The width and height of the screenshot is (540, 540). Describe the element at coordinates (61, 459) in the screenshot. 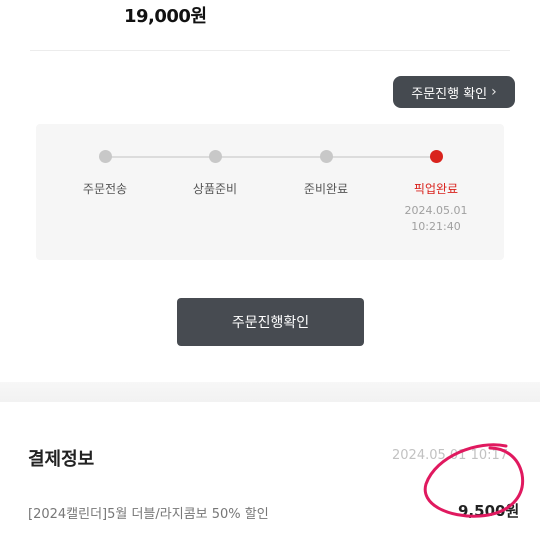

I see `payment-info-title: 결제정보` at that location.